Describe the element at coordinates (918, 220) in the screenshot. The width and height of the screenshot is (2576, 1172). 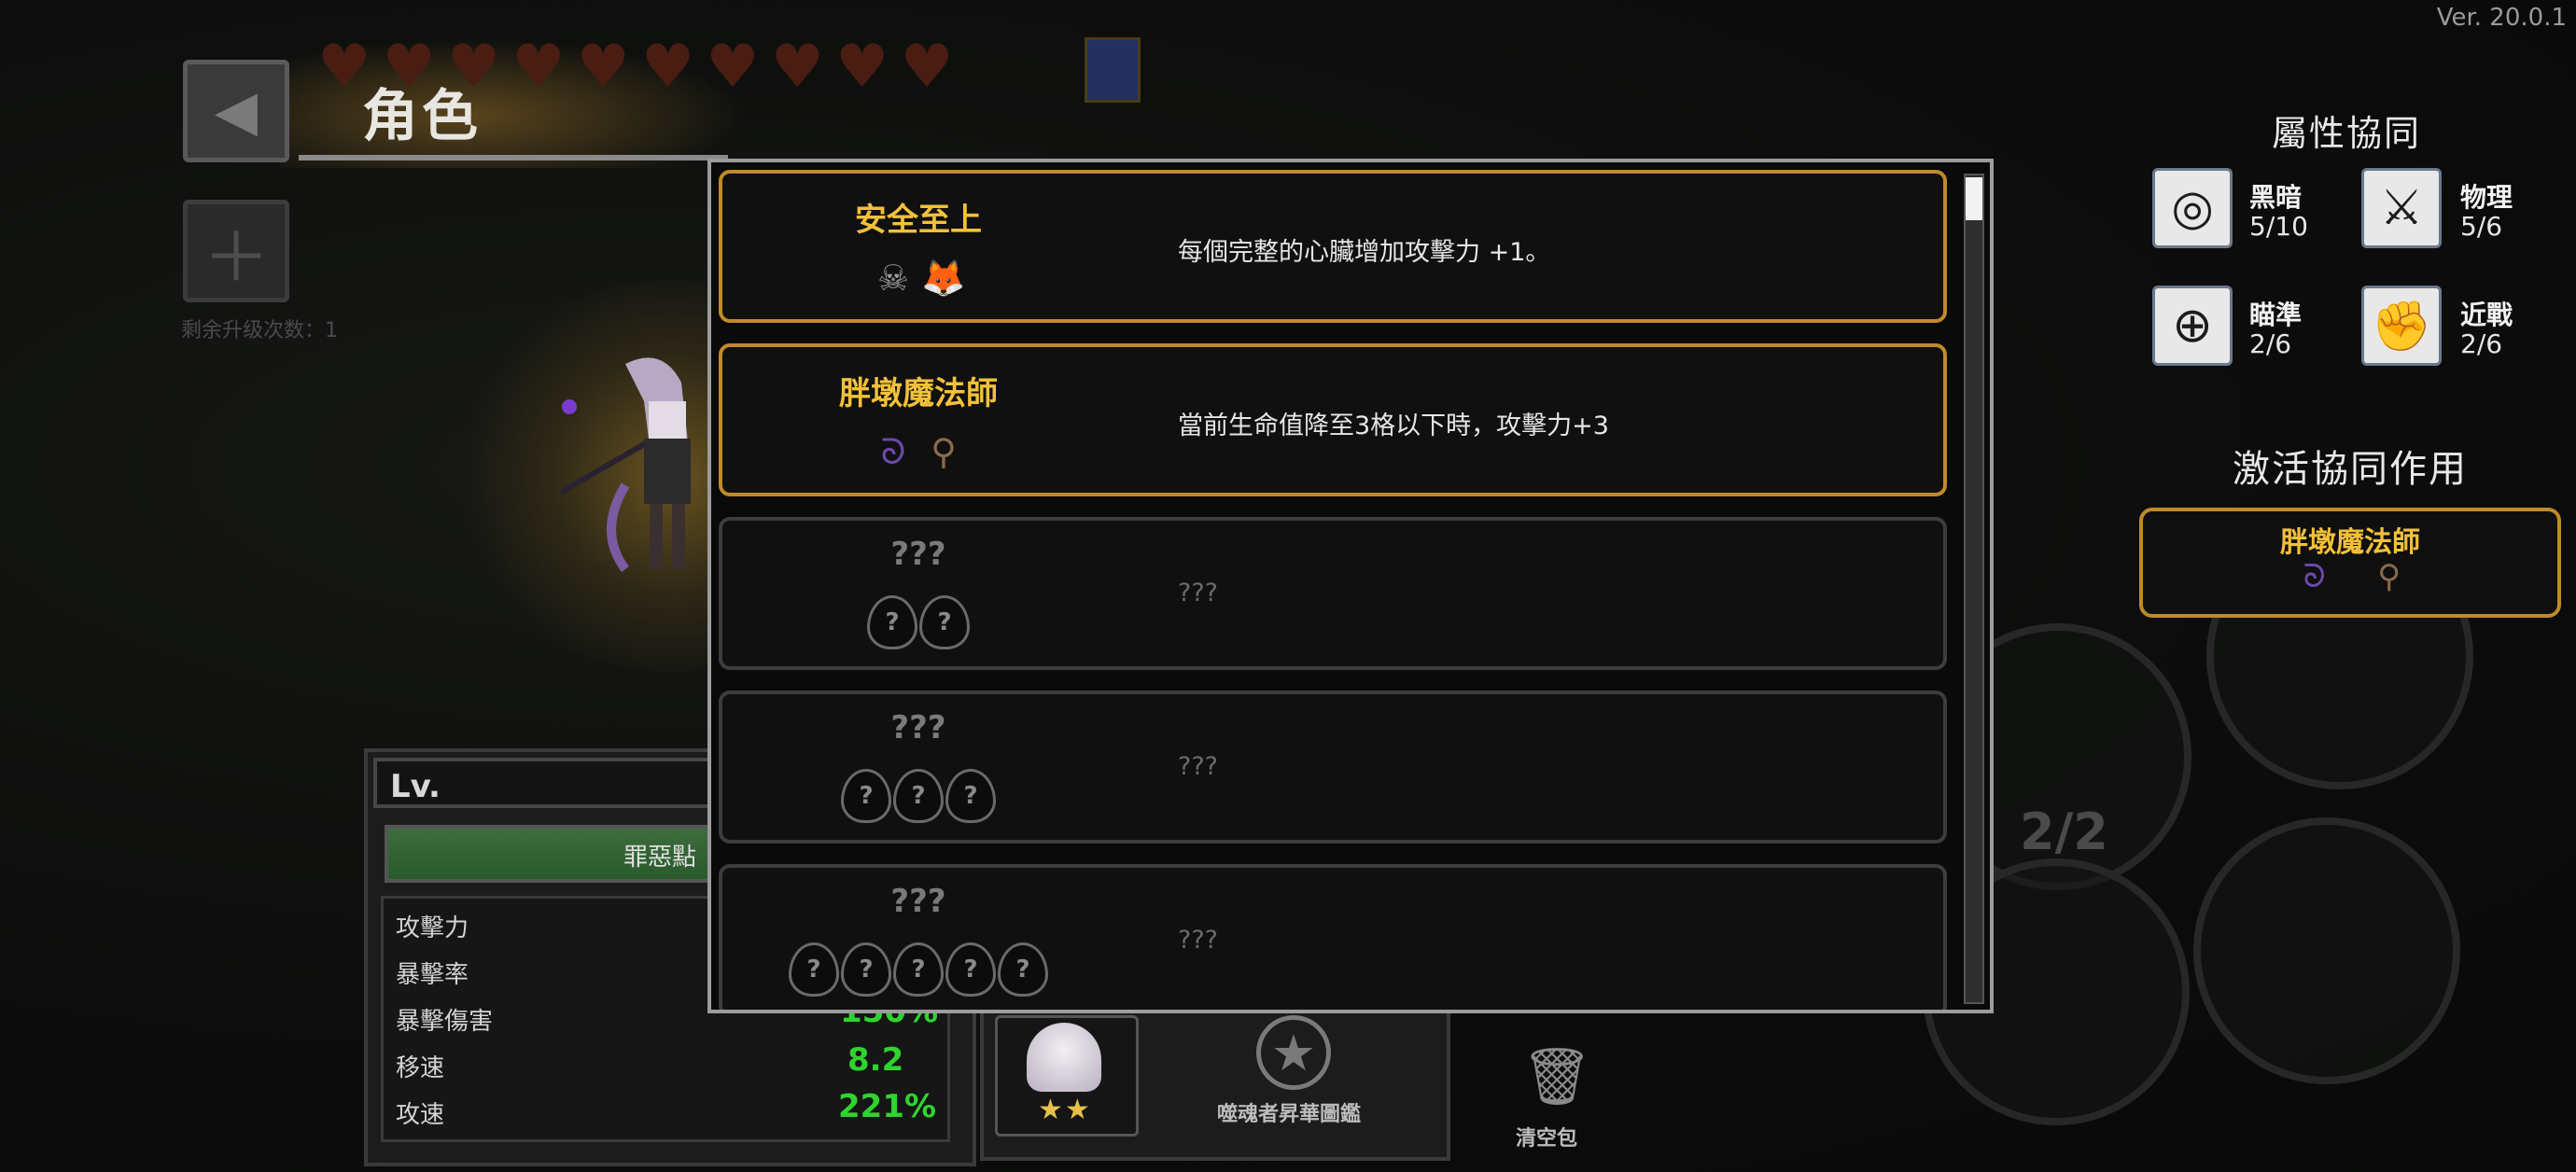
I see `synergy-name: 安全至上` at that location.